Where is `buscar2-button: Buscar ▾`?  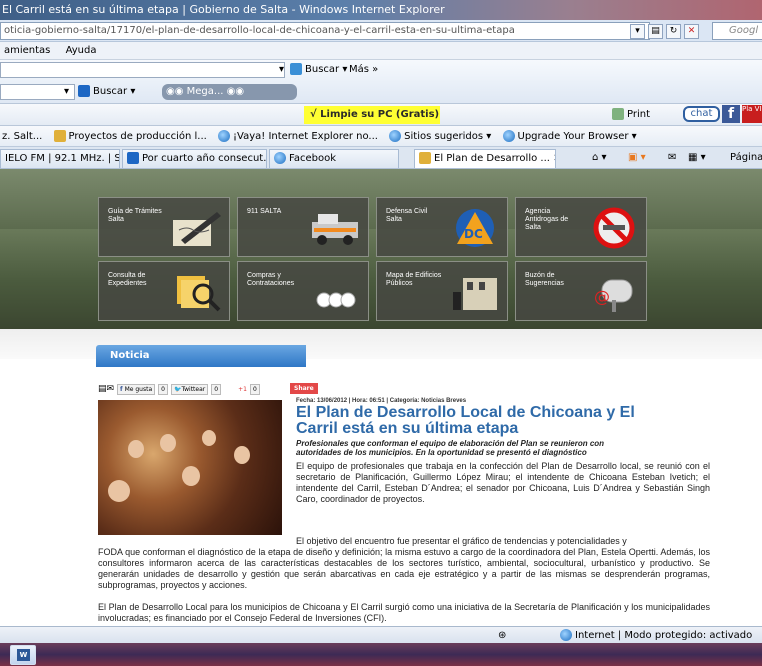
buscar2-button: Buscar ▾ is located at coordinates (106, 92).